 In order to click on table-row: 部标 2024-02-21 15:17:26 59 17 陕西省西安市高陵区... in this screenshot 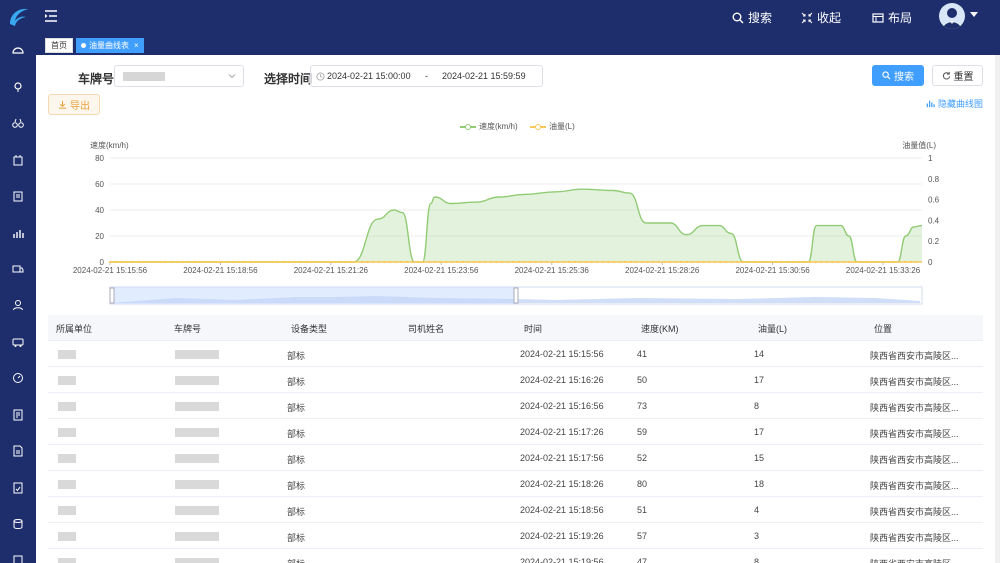, I will do `click(515, 432)`.